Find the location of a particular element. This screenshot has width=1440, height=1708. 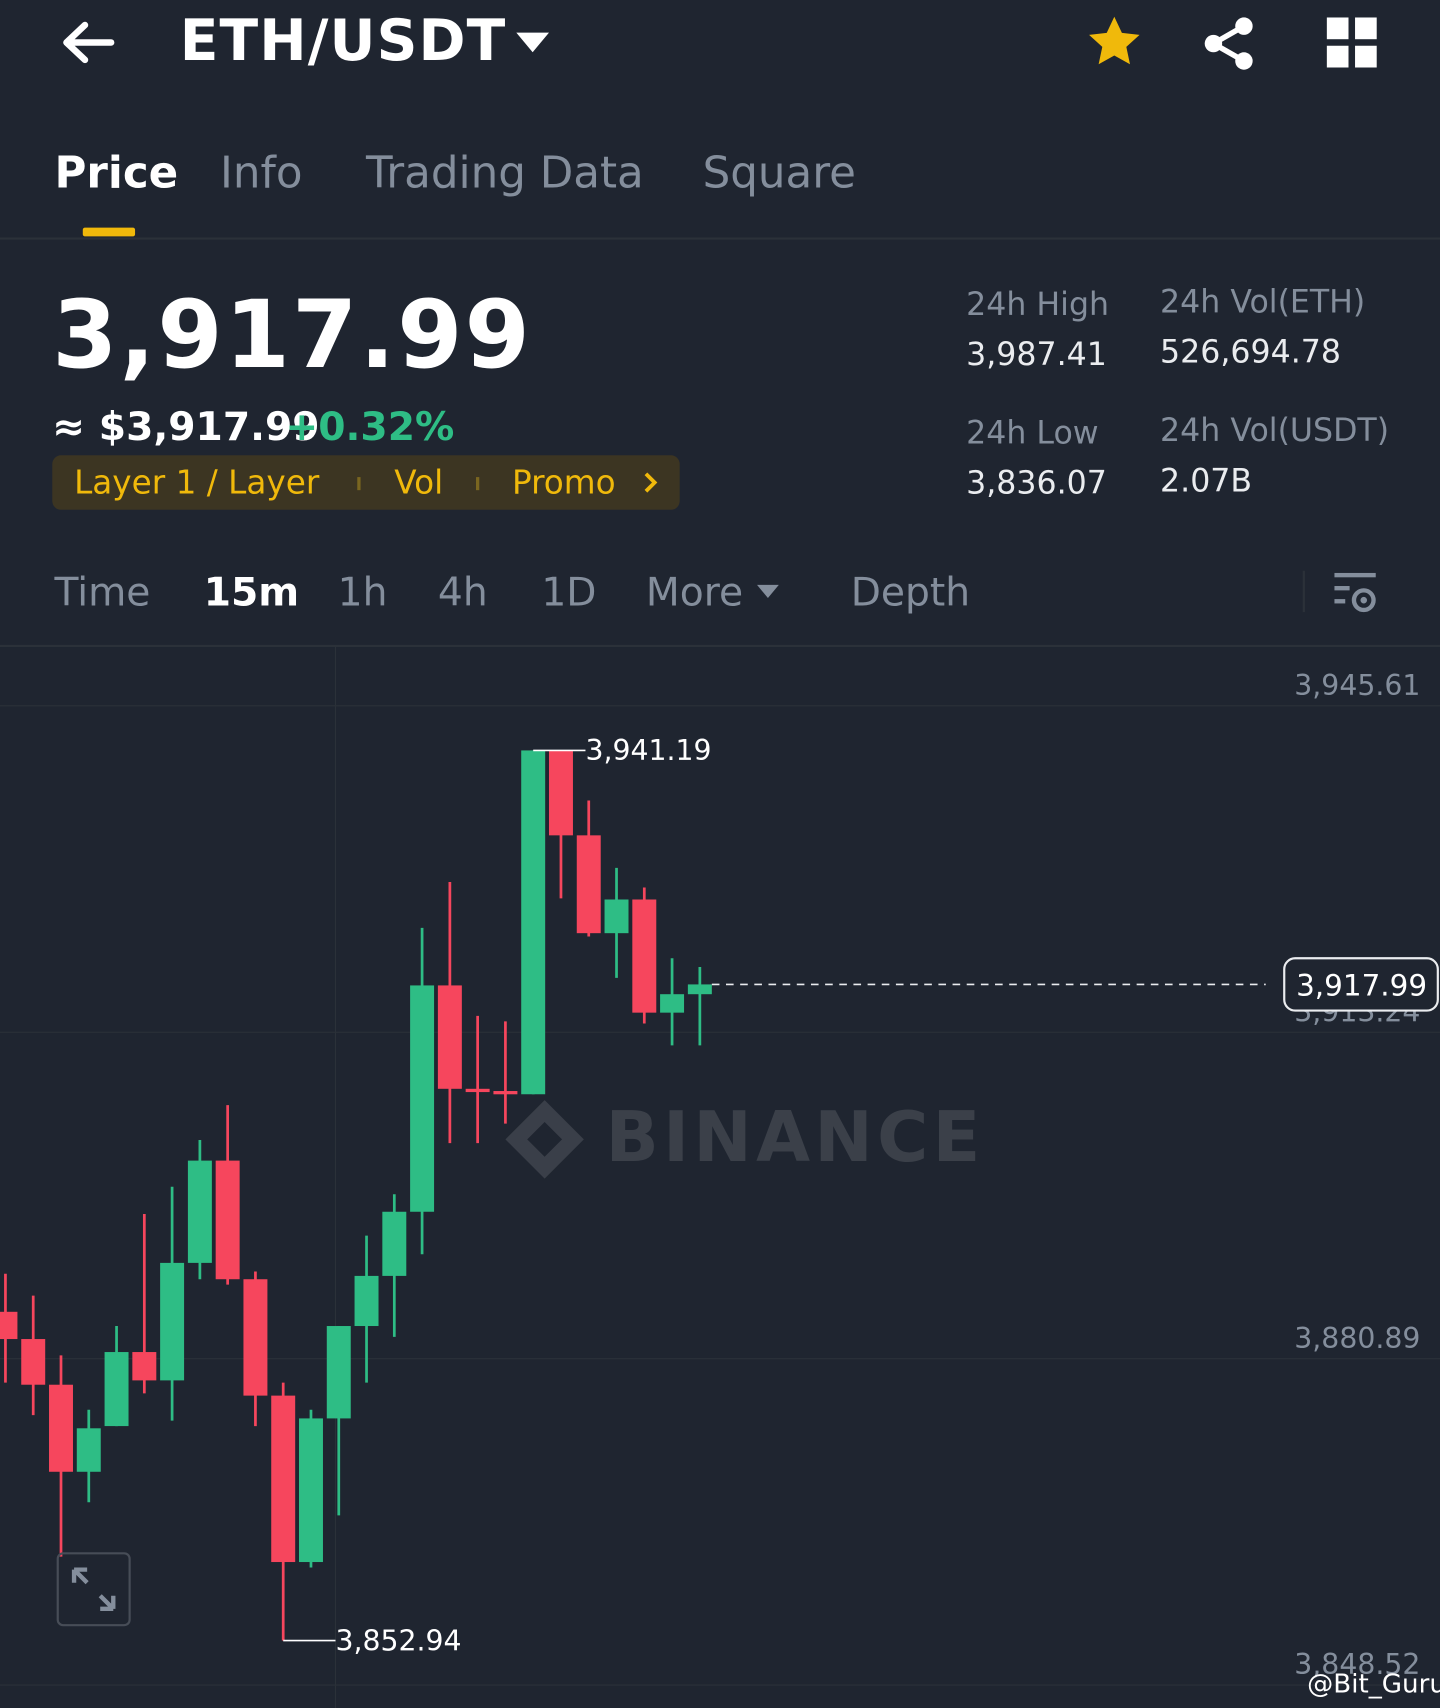

watermark-text: BINANCE is located at coordinates (795, 1137).